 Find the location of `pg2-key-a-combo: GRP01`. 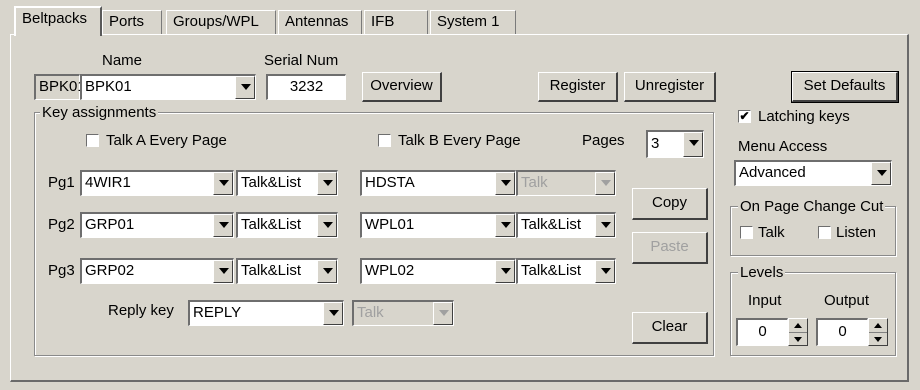

pg2-key-a-combo: GRP01 is located at coordinates (157, 225).